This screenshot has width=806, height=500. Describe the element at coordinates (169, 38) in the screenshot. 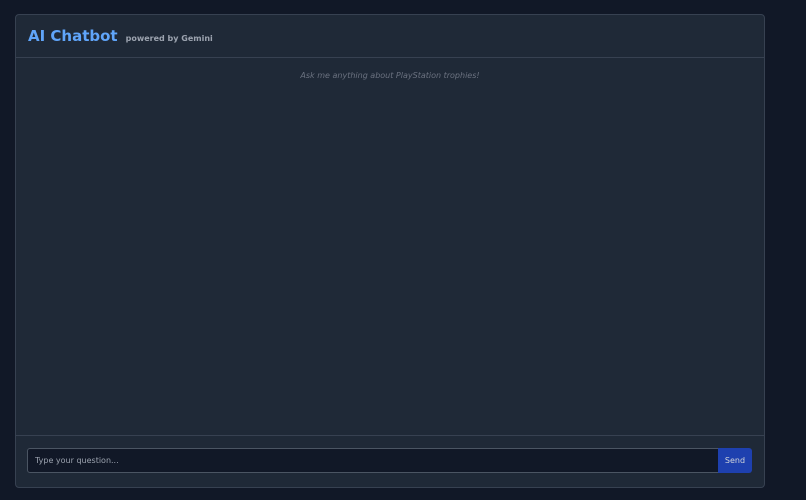

I see `chat-subtitle: powered by Gemini` at that location.